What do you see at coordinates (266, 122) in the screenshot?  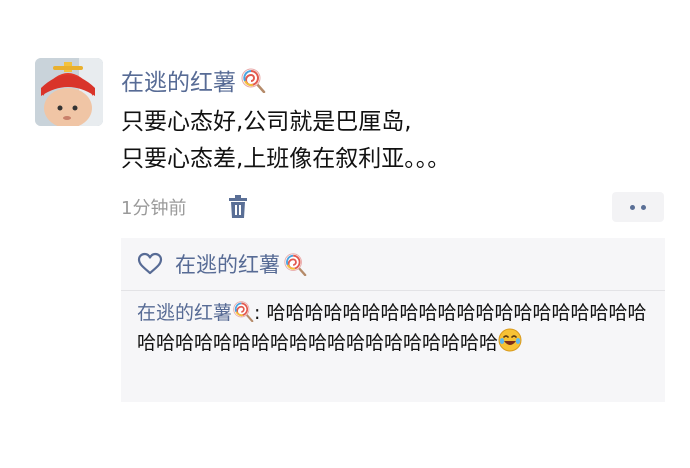 I see `post-content-line: 只要心态好,公司就是巴厘岛,` at bounding box center [266, 122].